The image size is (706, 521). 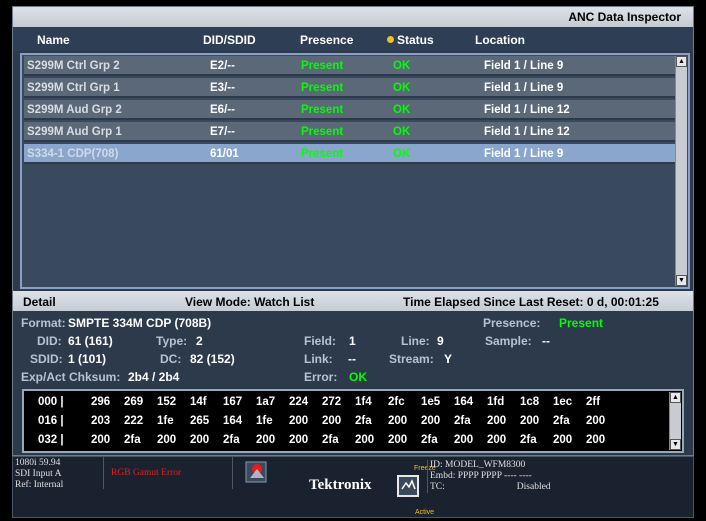 What do you see at coordinates (624, 17) in the screenshot?
I see `app-title: ANC Data Inspector` at bounding box center [624, 17].